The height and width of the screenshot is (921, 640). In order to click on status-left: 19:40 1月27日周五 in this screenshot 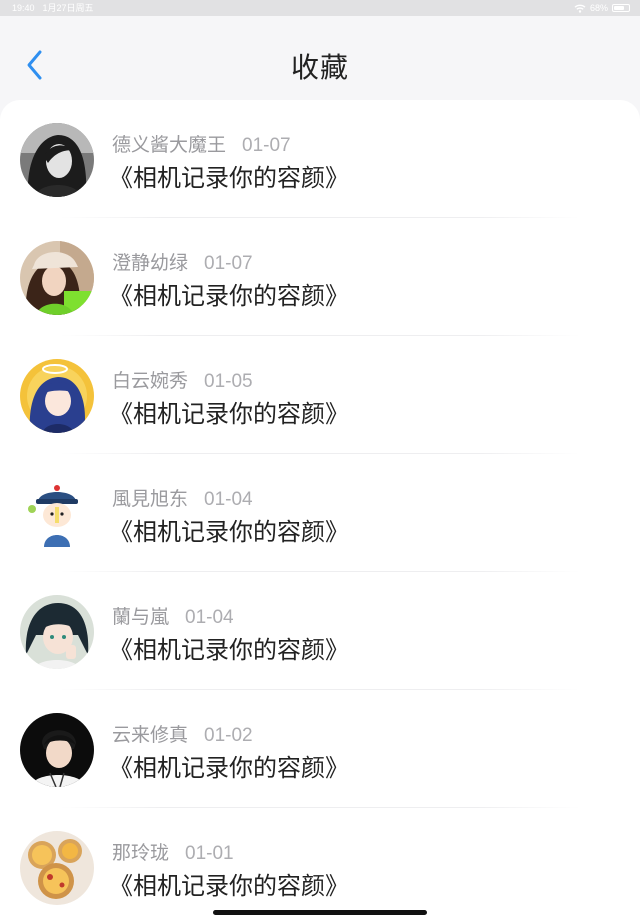, I will do `click(53, 8)`.